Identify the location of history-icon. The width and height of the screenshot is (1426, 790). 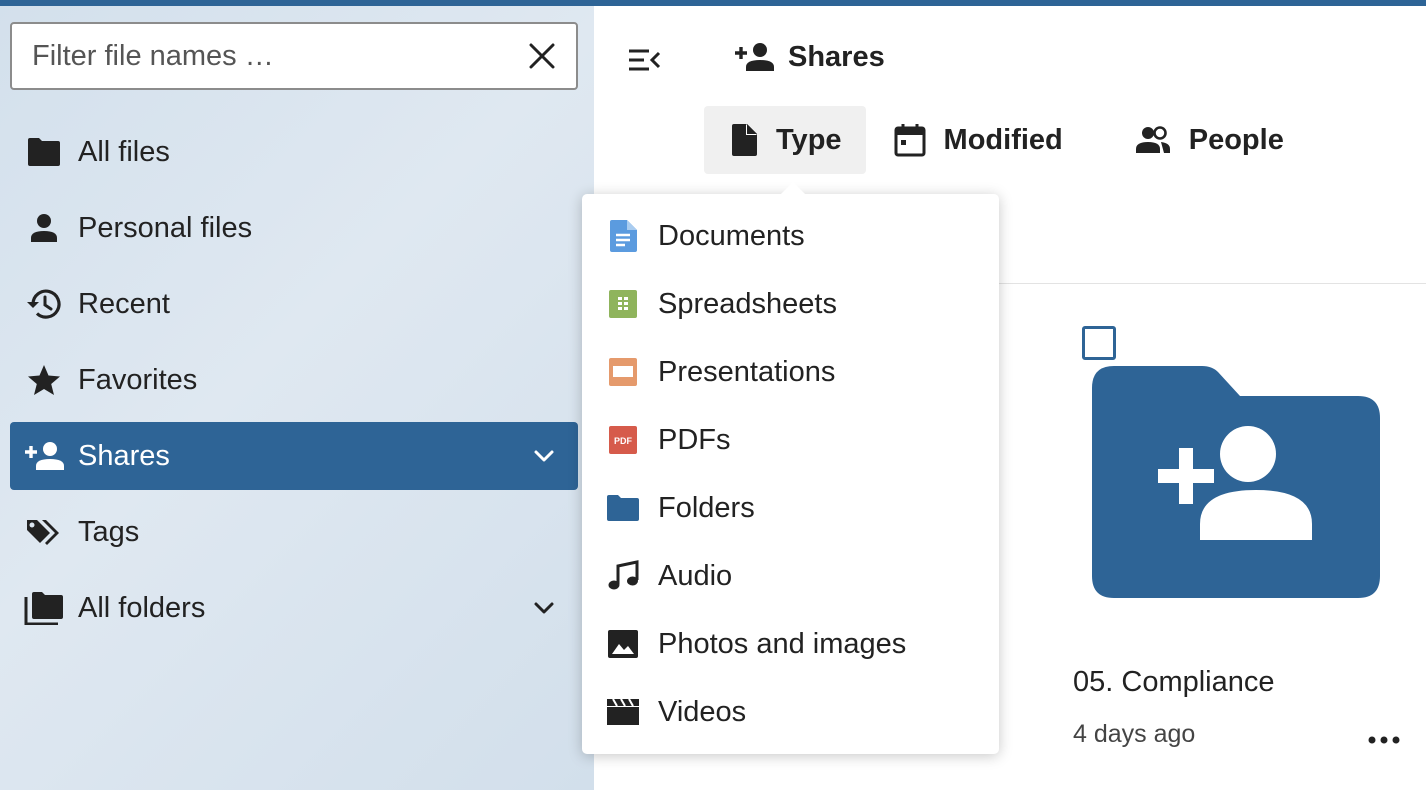
(44, 304).